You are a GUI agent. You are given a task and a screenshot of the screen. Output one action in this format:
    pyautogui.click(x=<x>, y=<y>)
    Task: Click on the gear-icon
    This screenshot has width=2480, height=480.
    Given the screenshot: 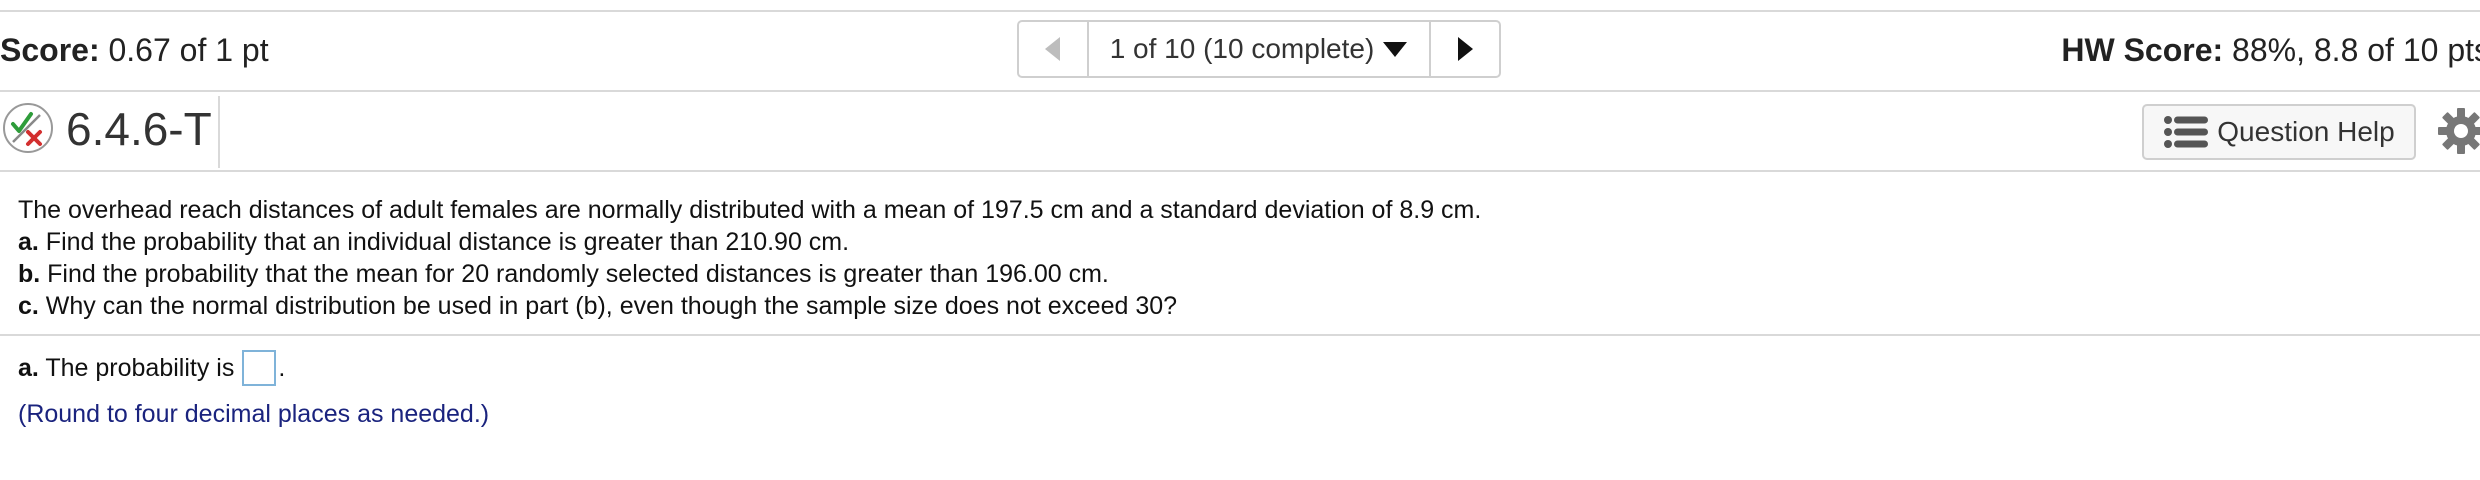 What is the action you would take?
    pyautogui.click(x=2458, y=131)
    